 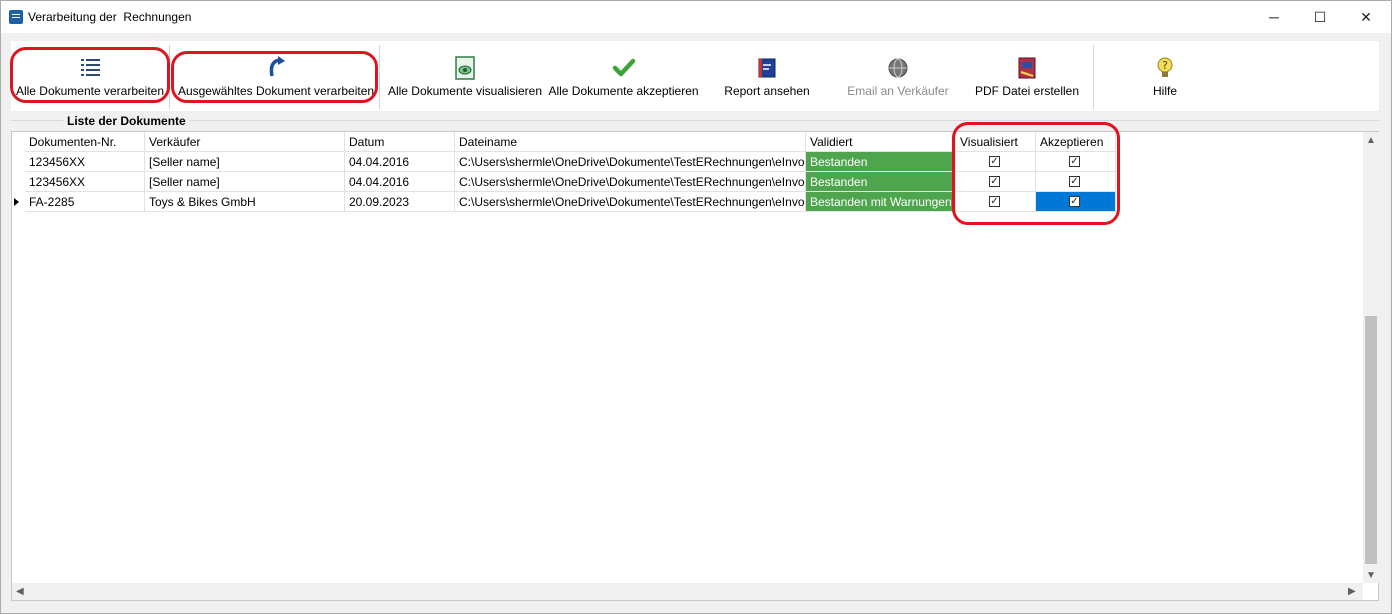 I want to click on column-header-date: Datum, so click(x=400, y=142).